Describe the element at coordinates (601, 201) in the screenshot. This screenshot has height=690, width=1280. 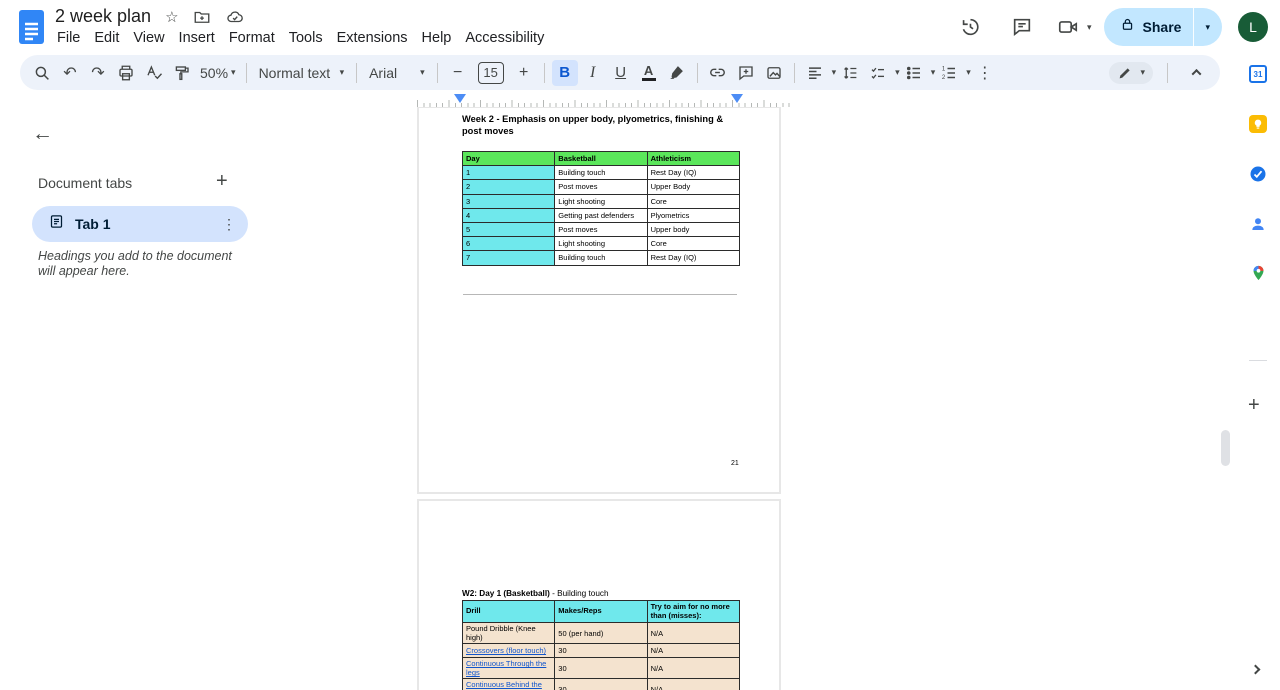
I see `table-cell: Light shooting` at that location.